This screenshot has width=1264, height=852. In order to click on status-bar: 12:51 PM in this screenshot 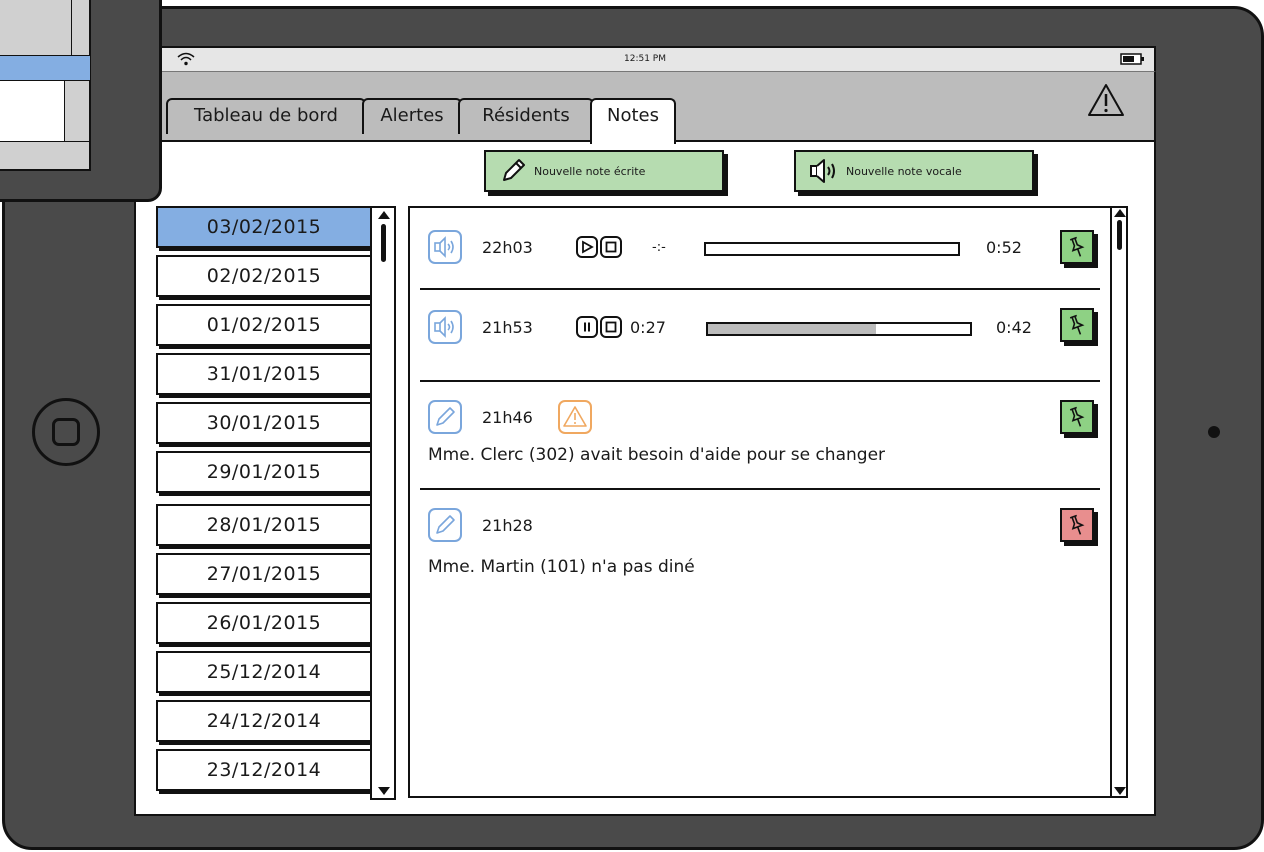, I will do `click(645, 59)`.